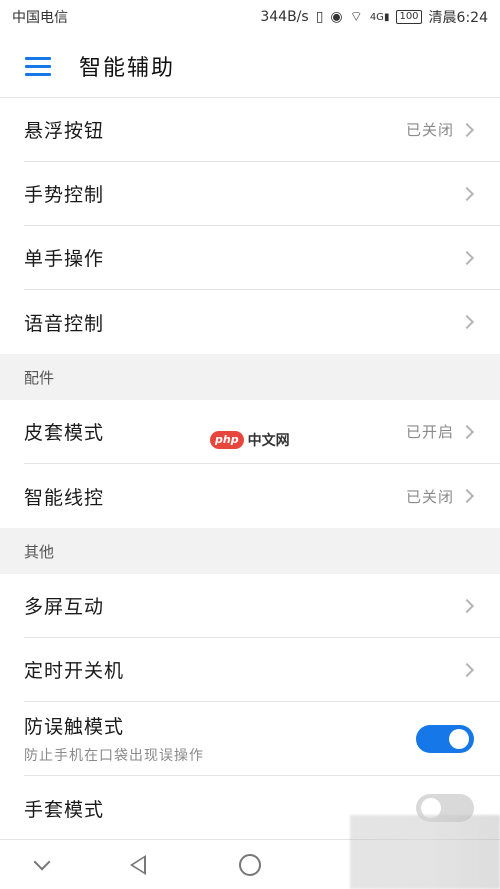  I want to click on vibrate-icon: ▯, so click(319, 17).